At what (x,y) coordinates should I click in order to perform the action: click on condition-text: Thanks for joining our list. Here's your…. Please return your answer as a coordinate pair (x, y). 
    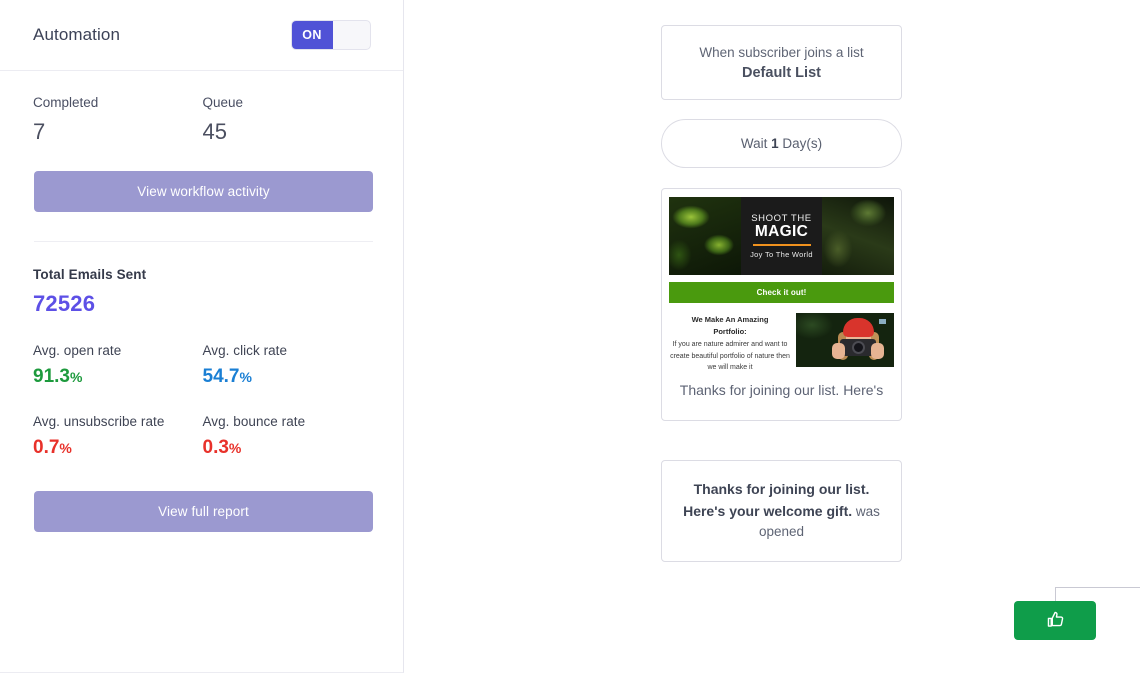
    Looking at the image, I should click on (781, 511).